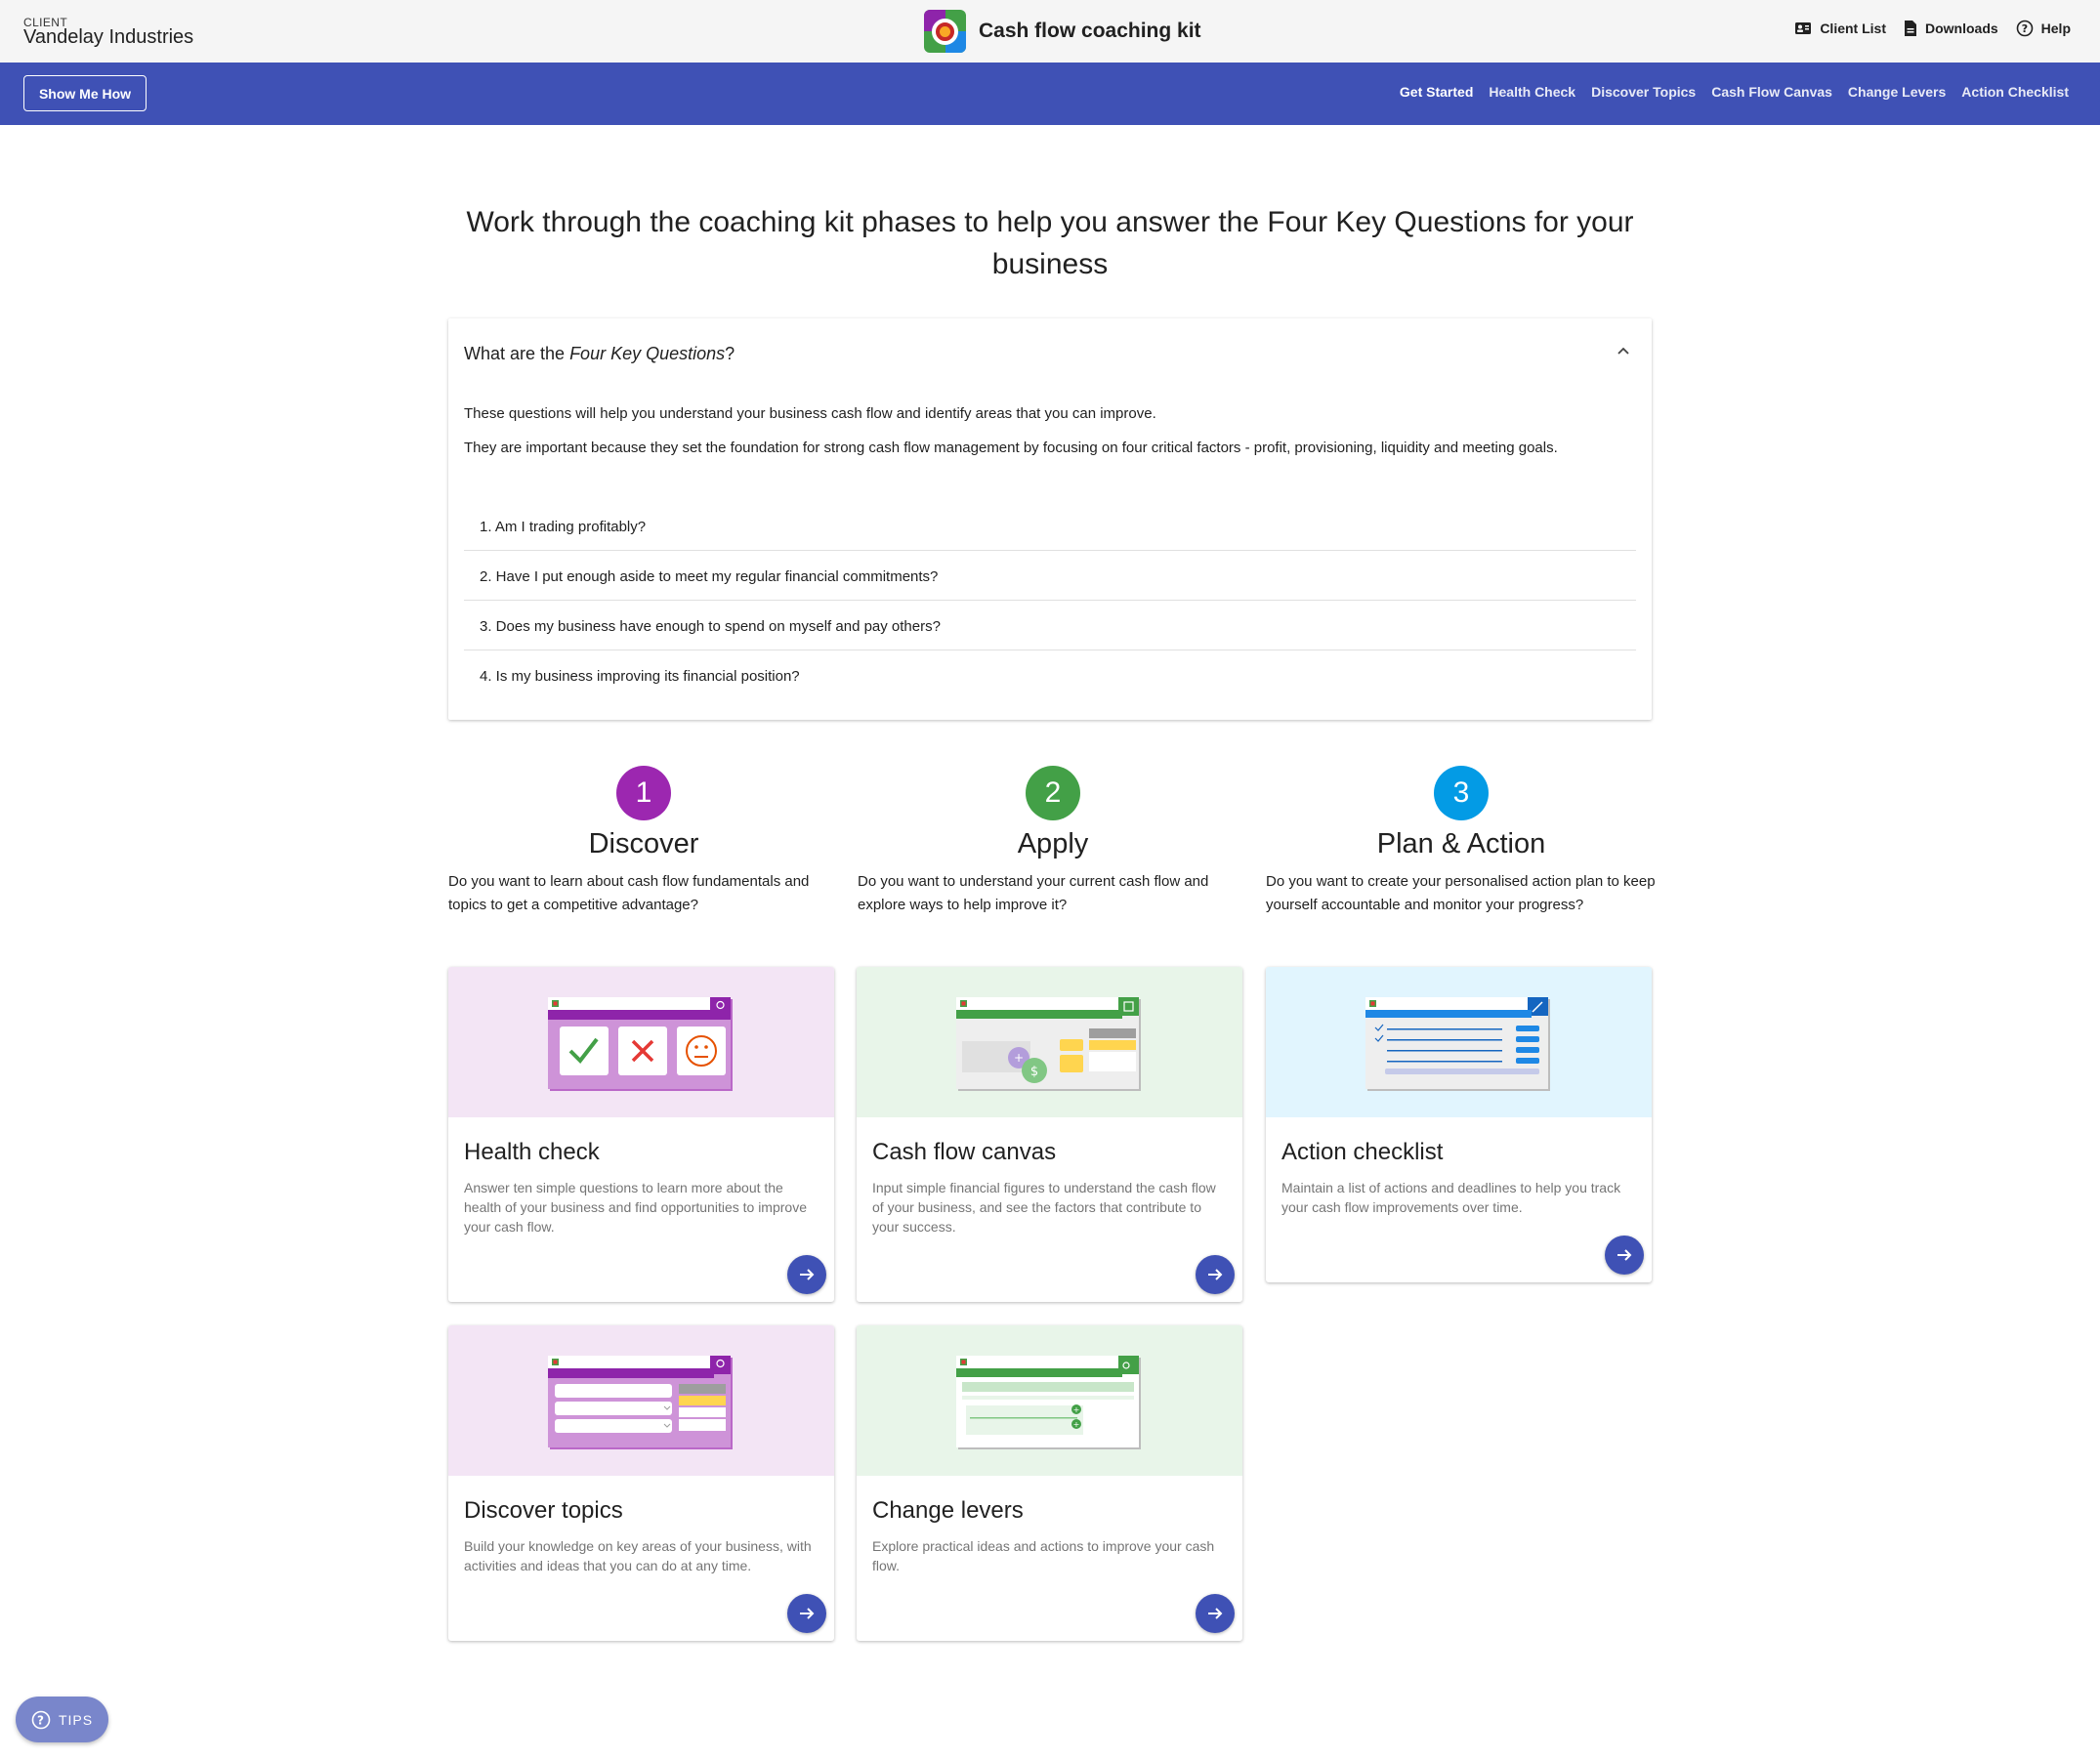  What do you see at coordinates (1461, 793) in the screenshot?
I see `phase-number: 3` at bounding box center [1461, 793].